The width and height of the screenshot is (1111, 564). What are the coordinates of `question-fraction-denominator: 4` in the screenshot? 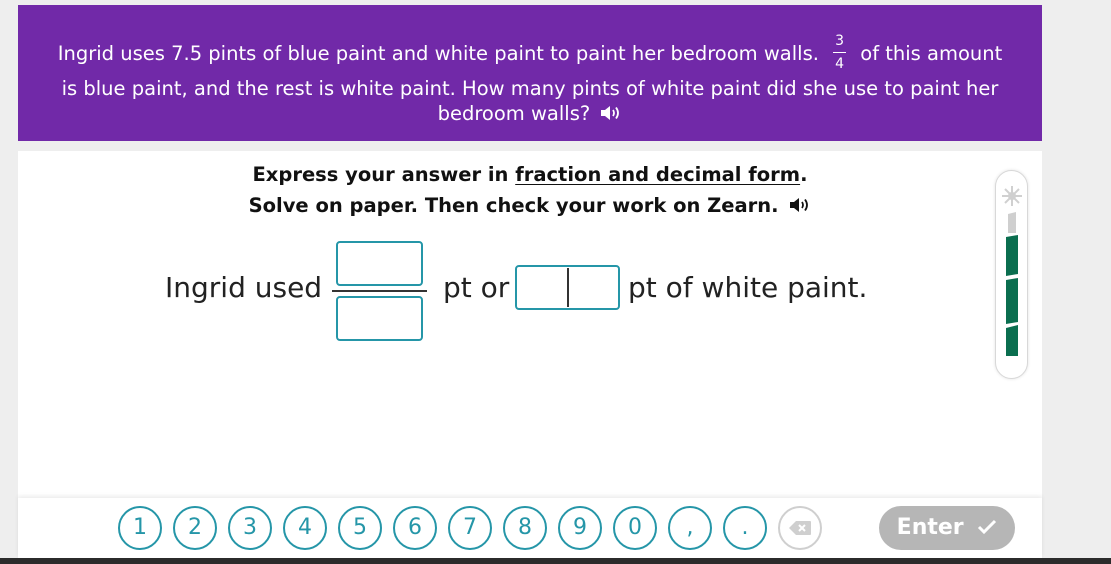 It's located at (840, 64).